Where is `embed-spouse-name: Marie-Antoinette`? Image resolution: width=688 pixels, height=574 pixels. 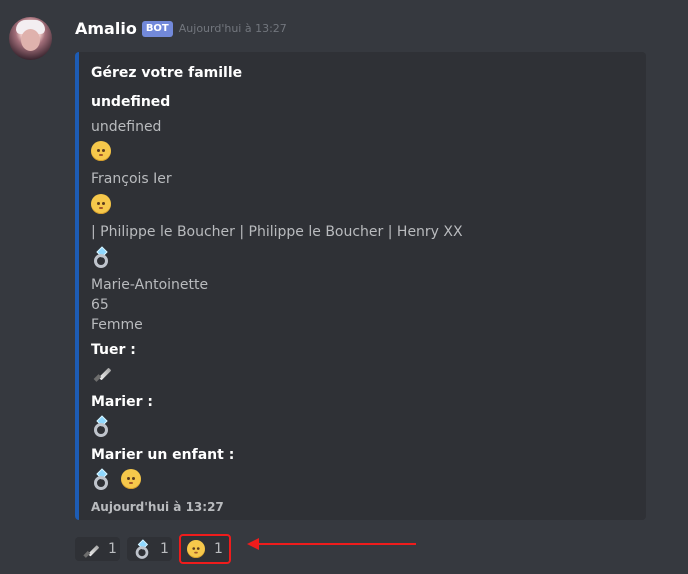
embed-spouse-name: Marie-Antoinette is located at coordinates (150, 285).